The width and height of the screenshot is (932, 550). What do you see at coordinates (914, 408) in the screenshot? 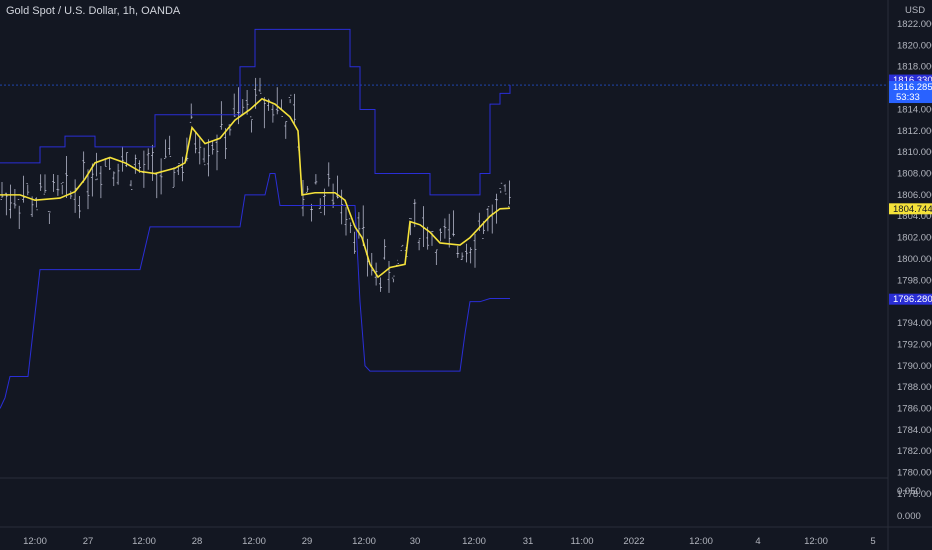
I see `price-tick-label: 1786.000` at bounding box center [914, 408].